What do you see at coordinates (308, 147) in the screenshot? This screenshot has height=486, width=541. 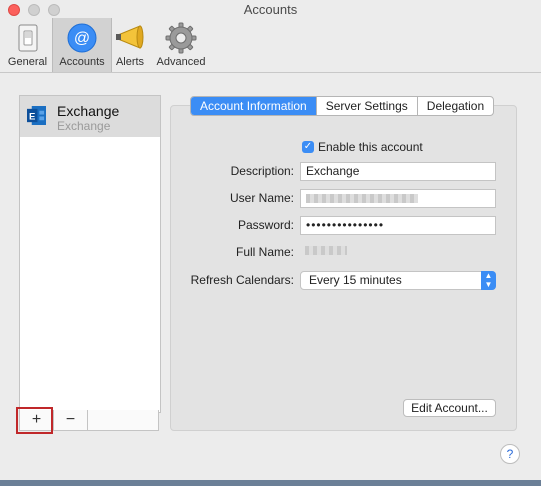 I see `enable-account-checkbox: ✓` at bounding box center [308, 147].